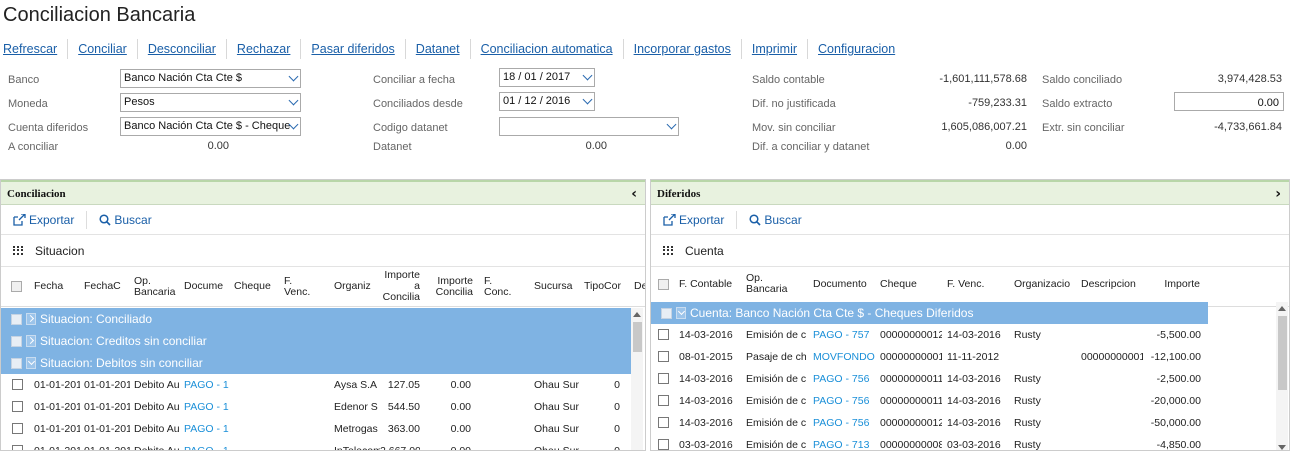  I want to click on conciliar-link: Conciliar, so click(103, 49).